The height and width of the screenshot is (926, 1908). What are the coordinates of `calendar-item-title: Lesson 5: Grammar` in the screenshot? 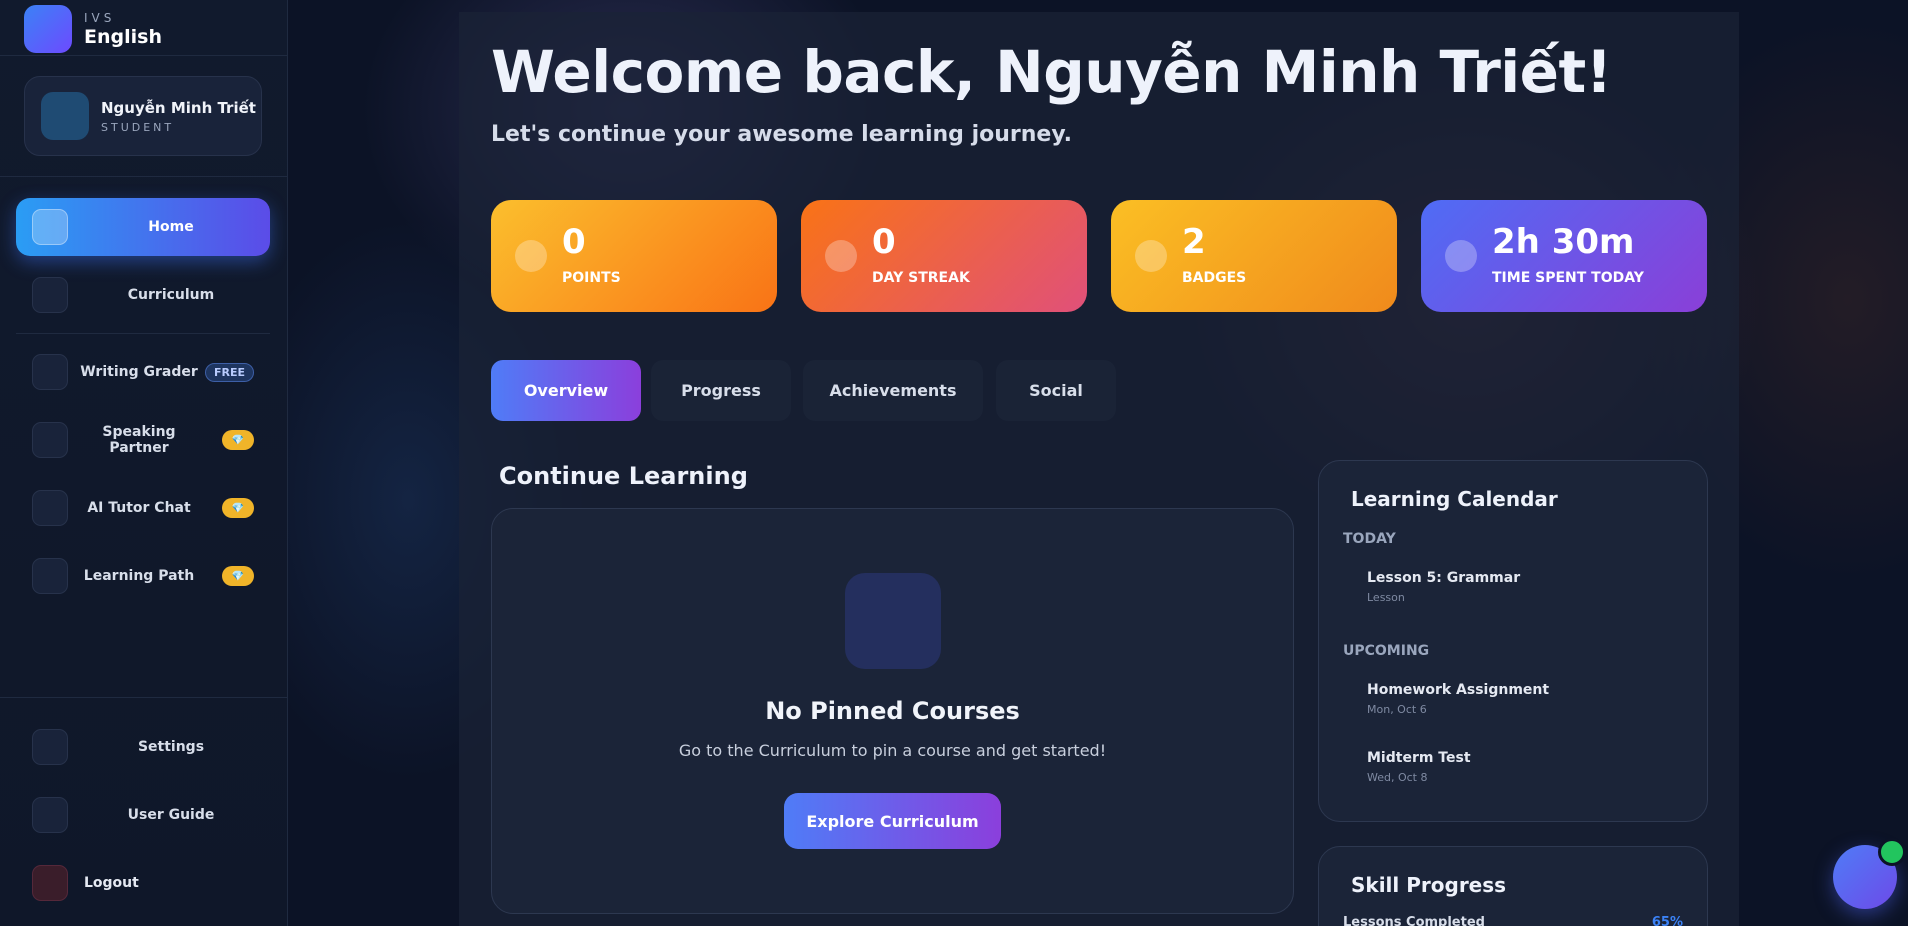 It's located at (1443, 578).